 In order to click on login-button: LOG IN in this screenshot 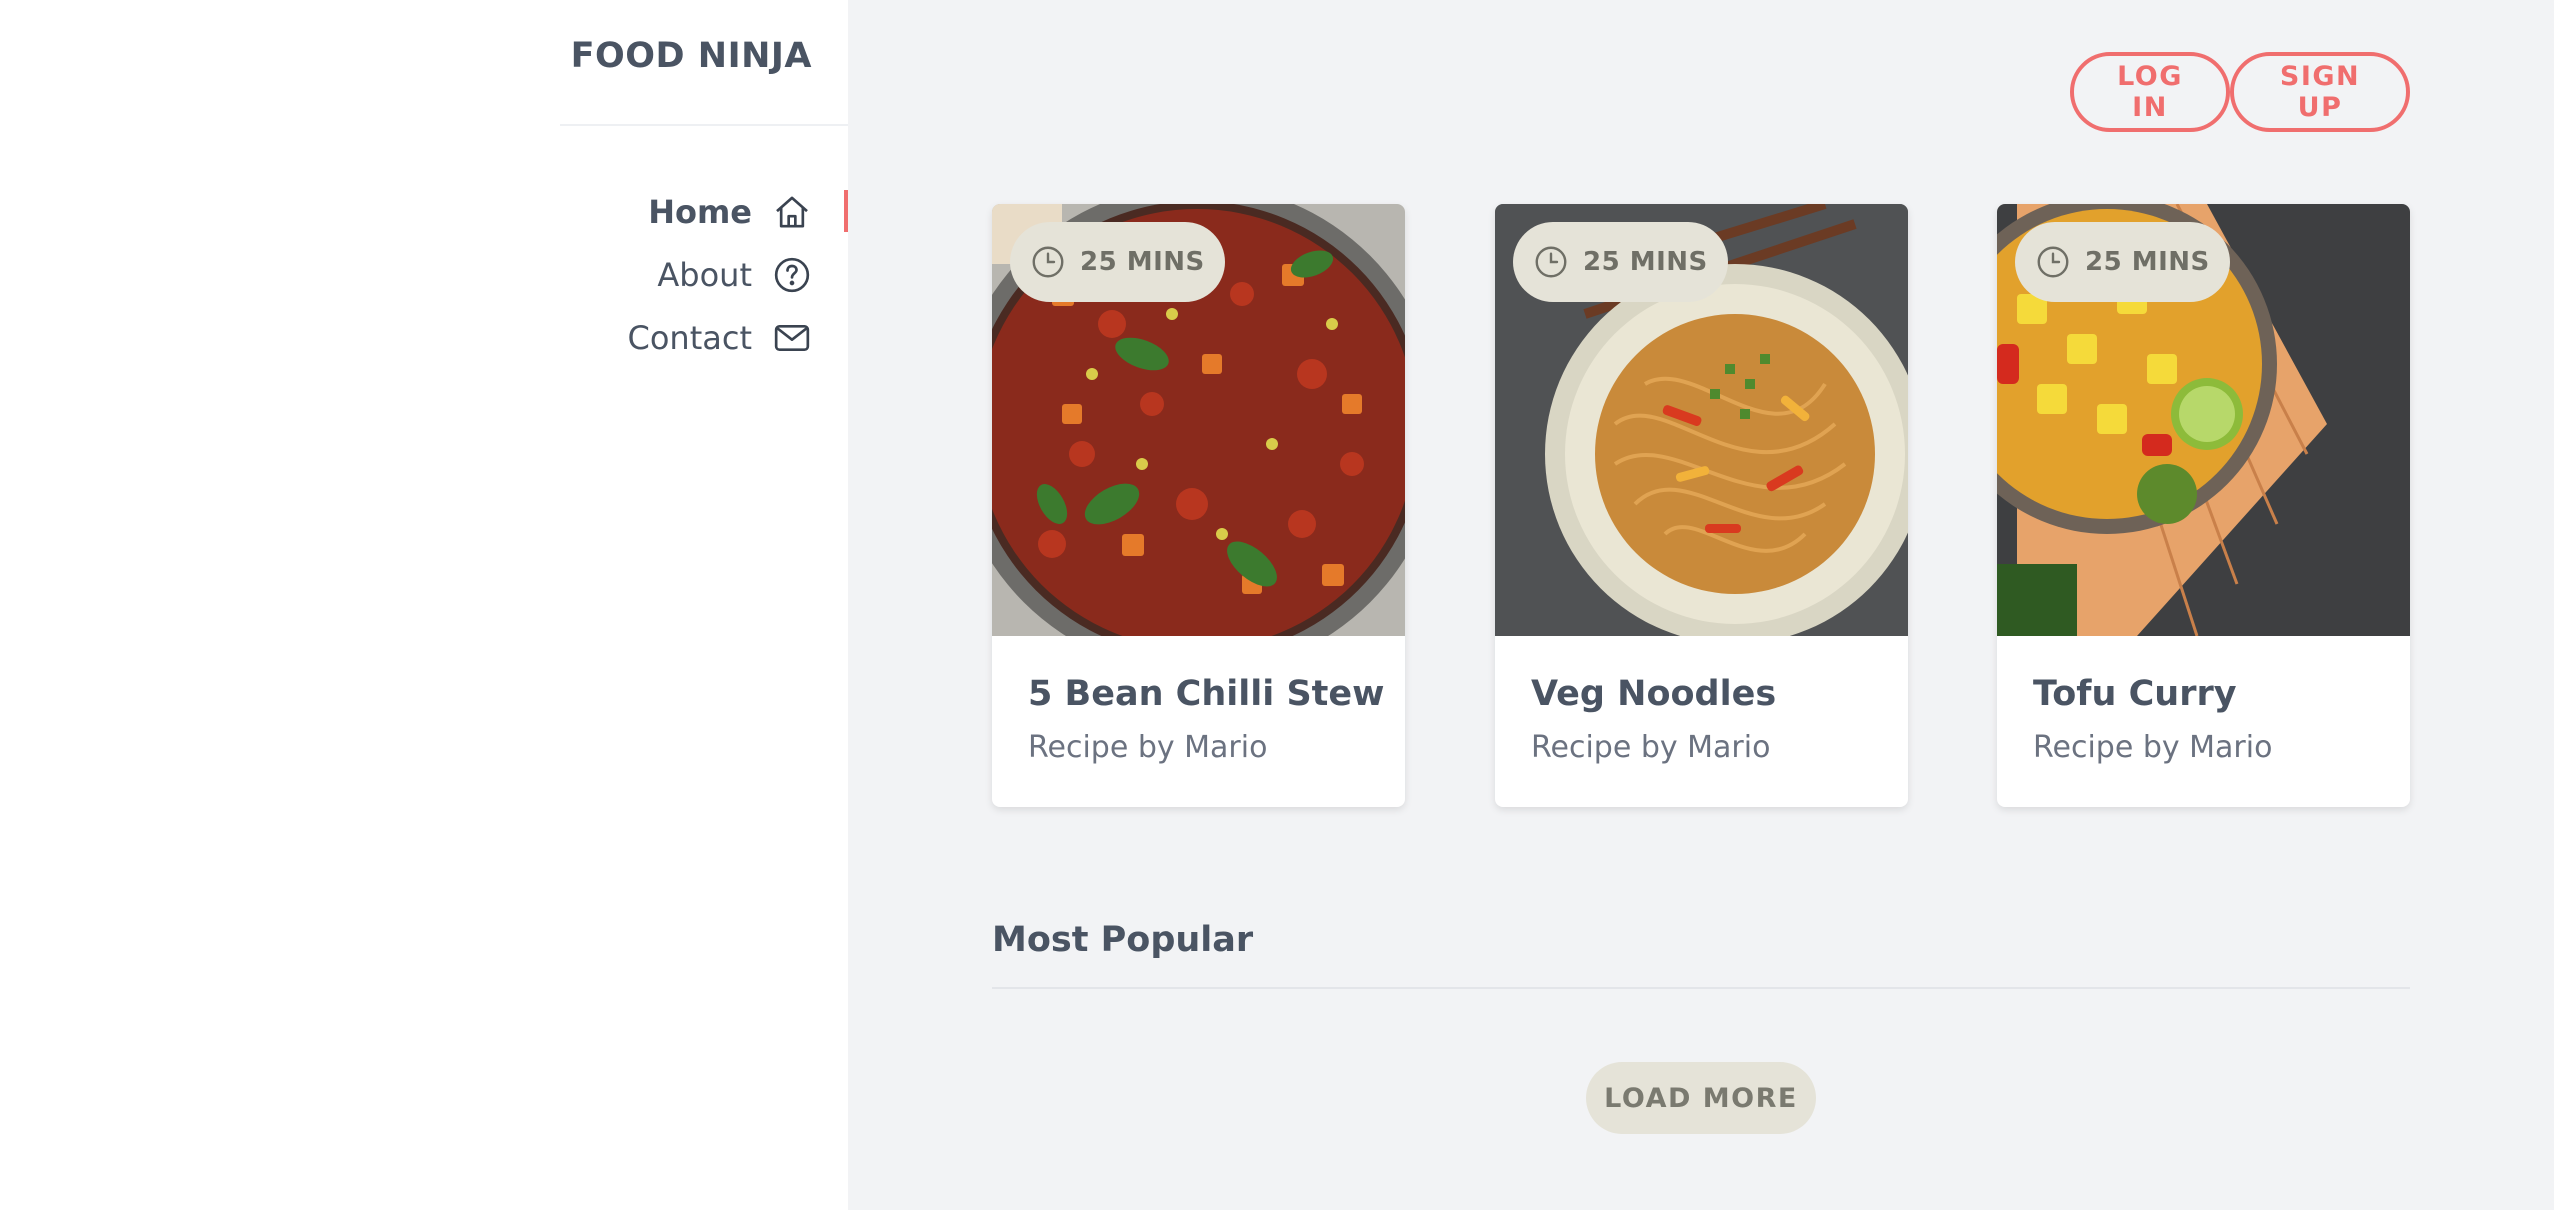, I will do `click(2150, 92)`.